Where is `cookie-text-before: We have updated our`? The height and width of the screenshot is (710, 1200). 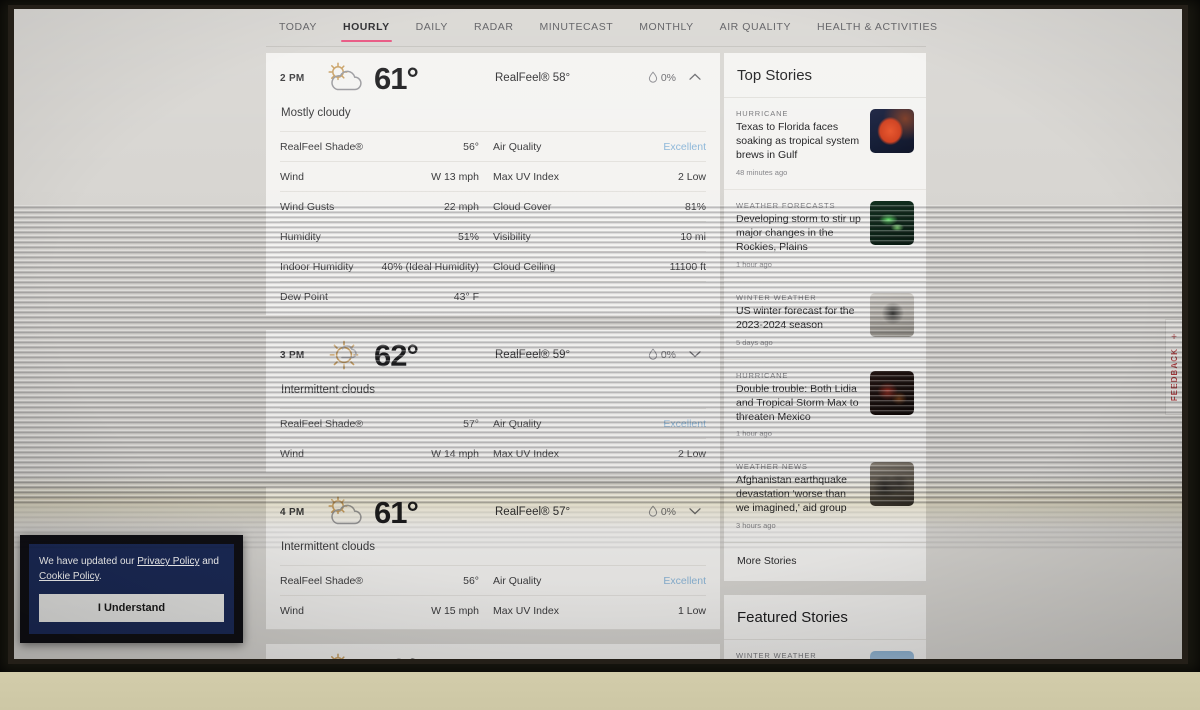 cookie-text-before: We have updated our is located at coordinates (88, 561).